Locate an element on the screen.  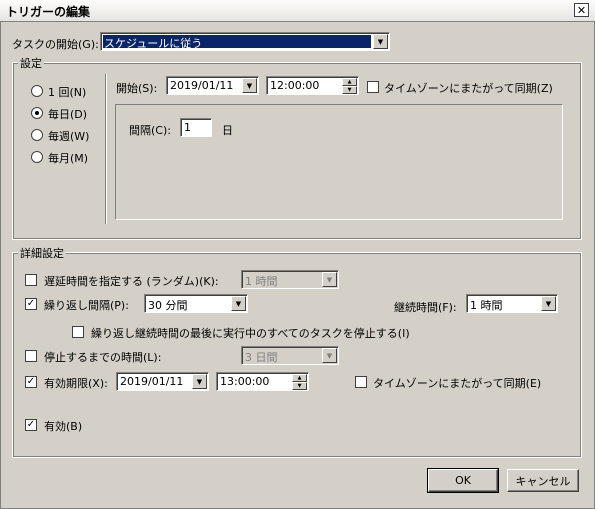
start-time-spinner: ▲ ▼ is located at coordinates (349, 86).